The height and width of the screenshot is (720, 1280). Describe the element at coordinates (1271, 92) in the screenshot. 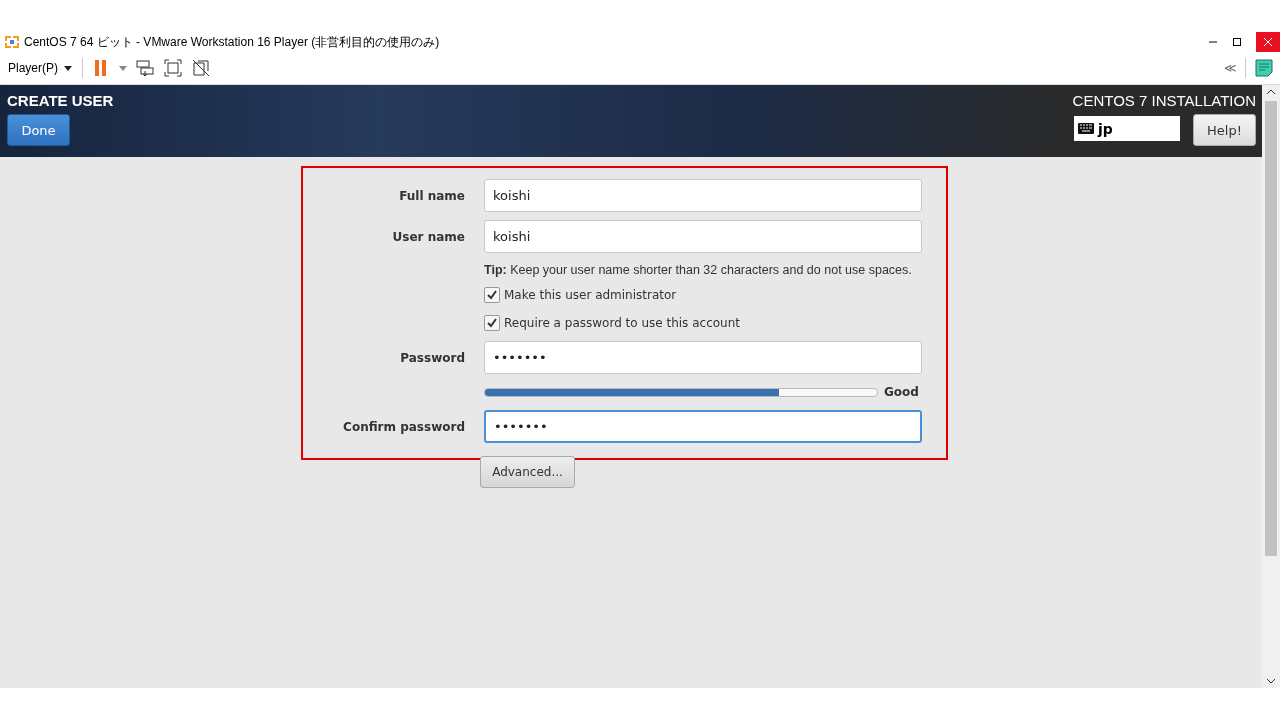

I see `scroll-up-icon` at that location.